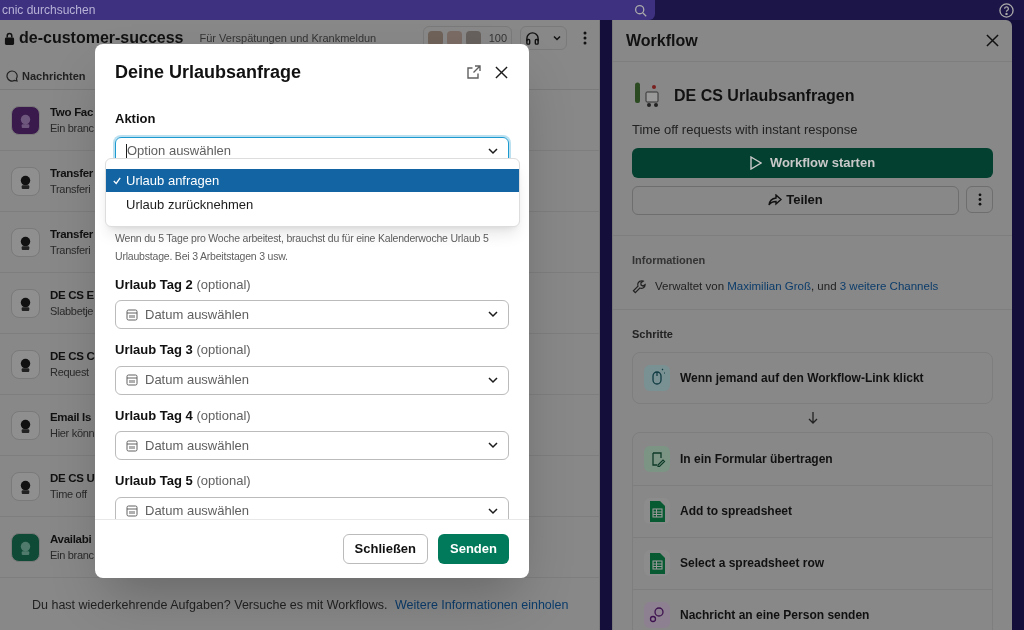  I want to click on clipboard-pencil-icon, so click(657, 458).